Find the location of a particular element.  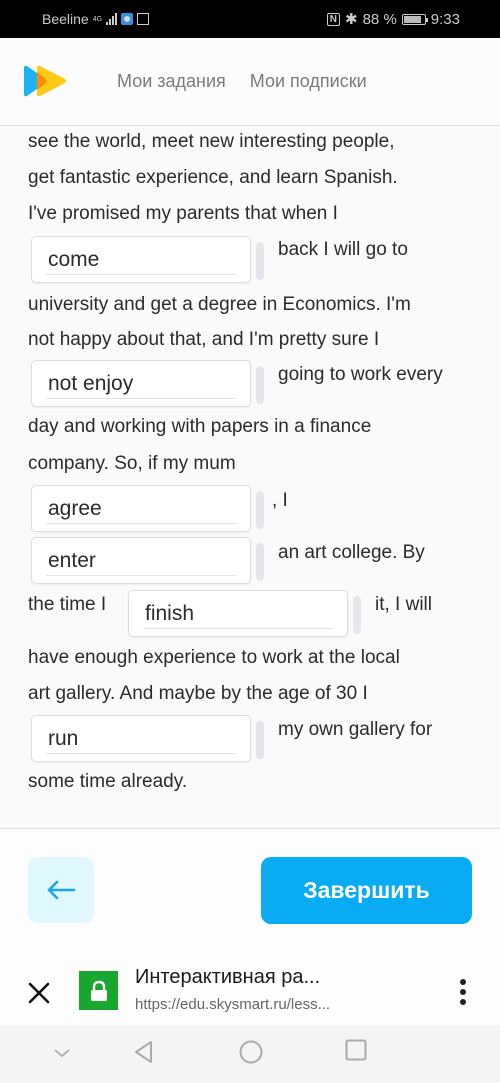

action-bar: Завершить is located at coordinates (250, 884).